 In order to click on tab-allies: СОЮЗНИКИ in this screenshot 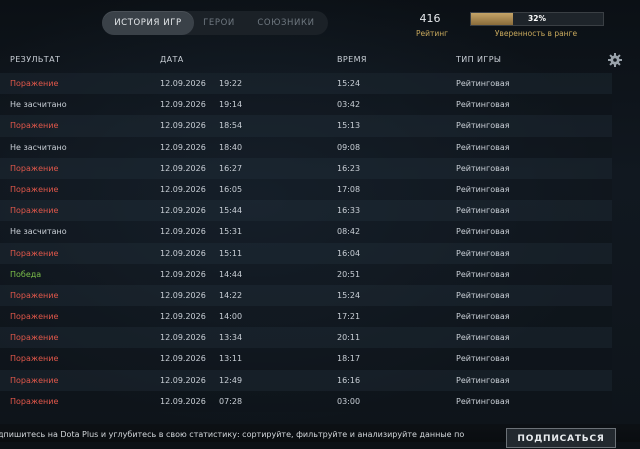, I will do `click(286, 23)`.